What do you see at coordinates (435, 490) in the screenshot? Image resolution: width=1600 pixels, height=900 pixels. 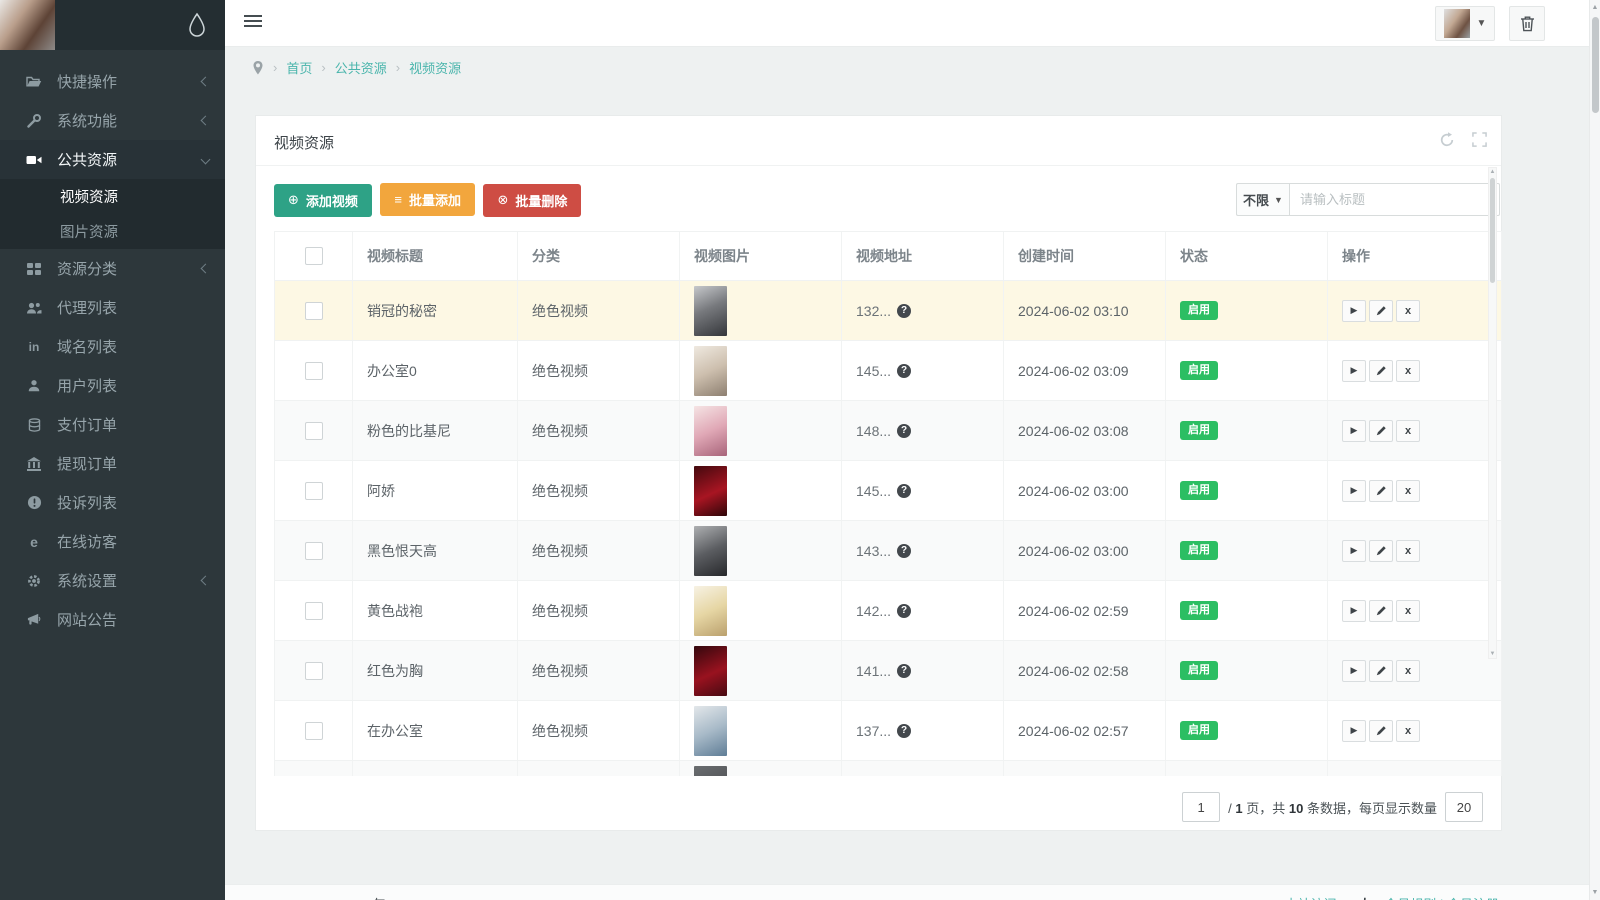 I see `video-title: 阿娇` at bounding box center [435, 490].